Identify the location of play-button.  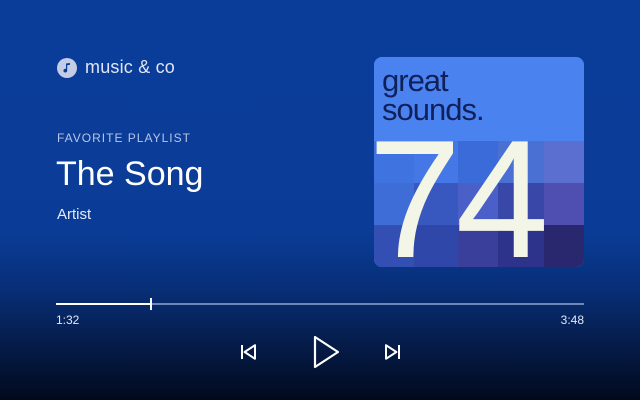
(326, 352).